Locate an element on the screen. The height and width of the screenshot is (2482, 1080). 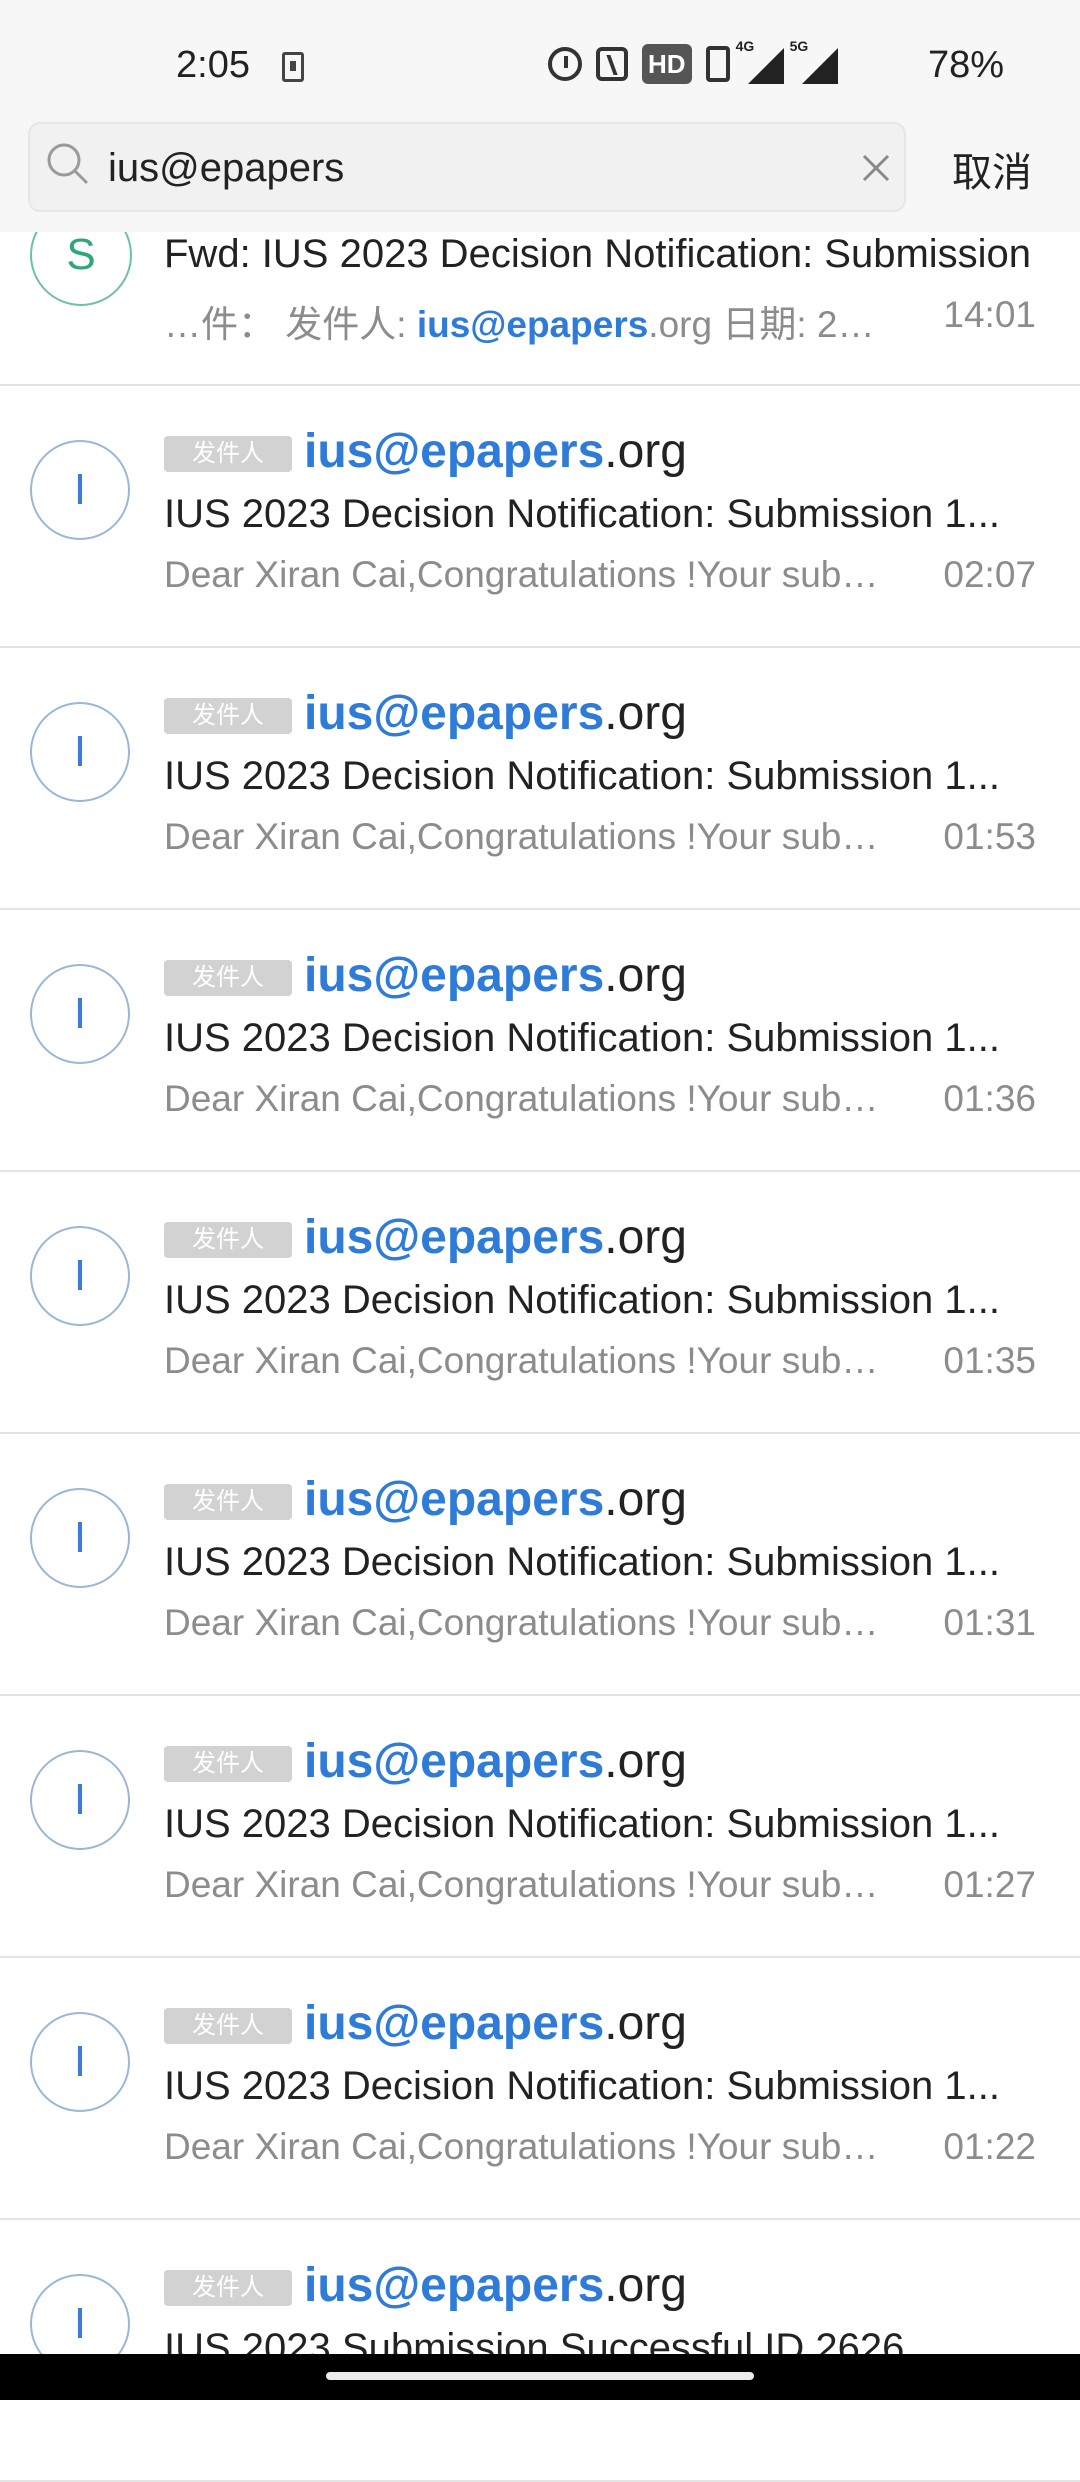
email-time: 01:36 is located at coordinates (989, 1098).